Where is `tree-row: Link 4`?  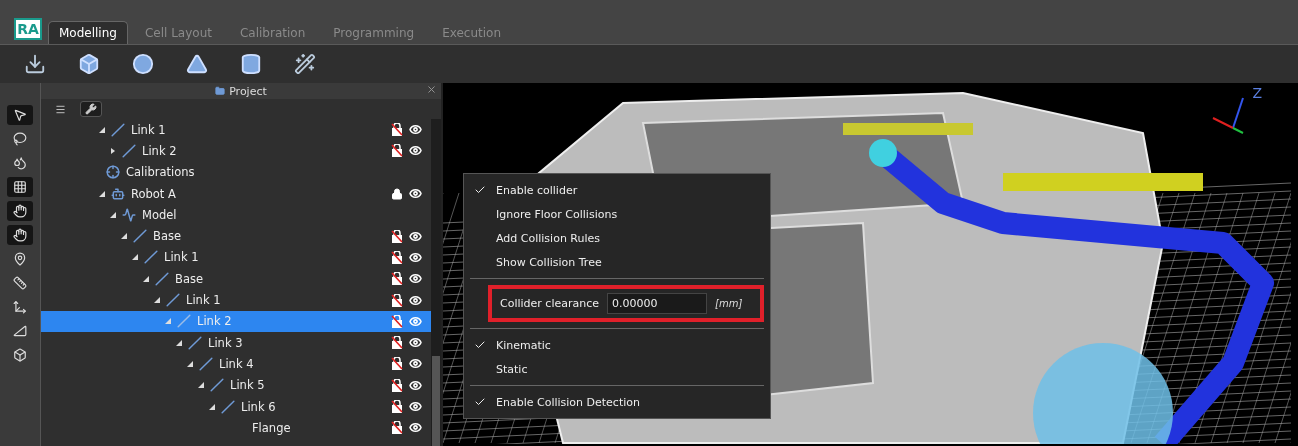
tree-row: Link 4 is located at coordinates (236, 364).